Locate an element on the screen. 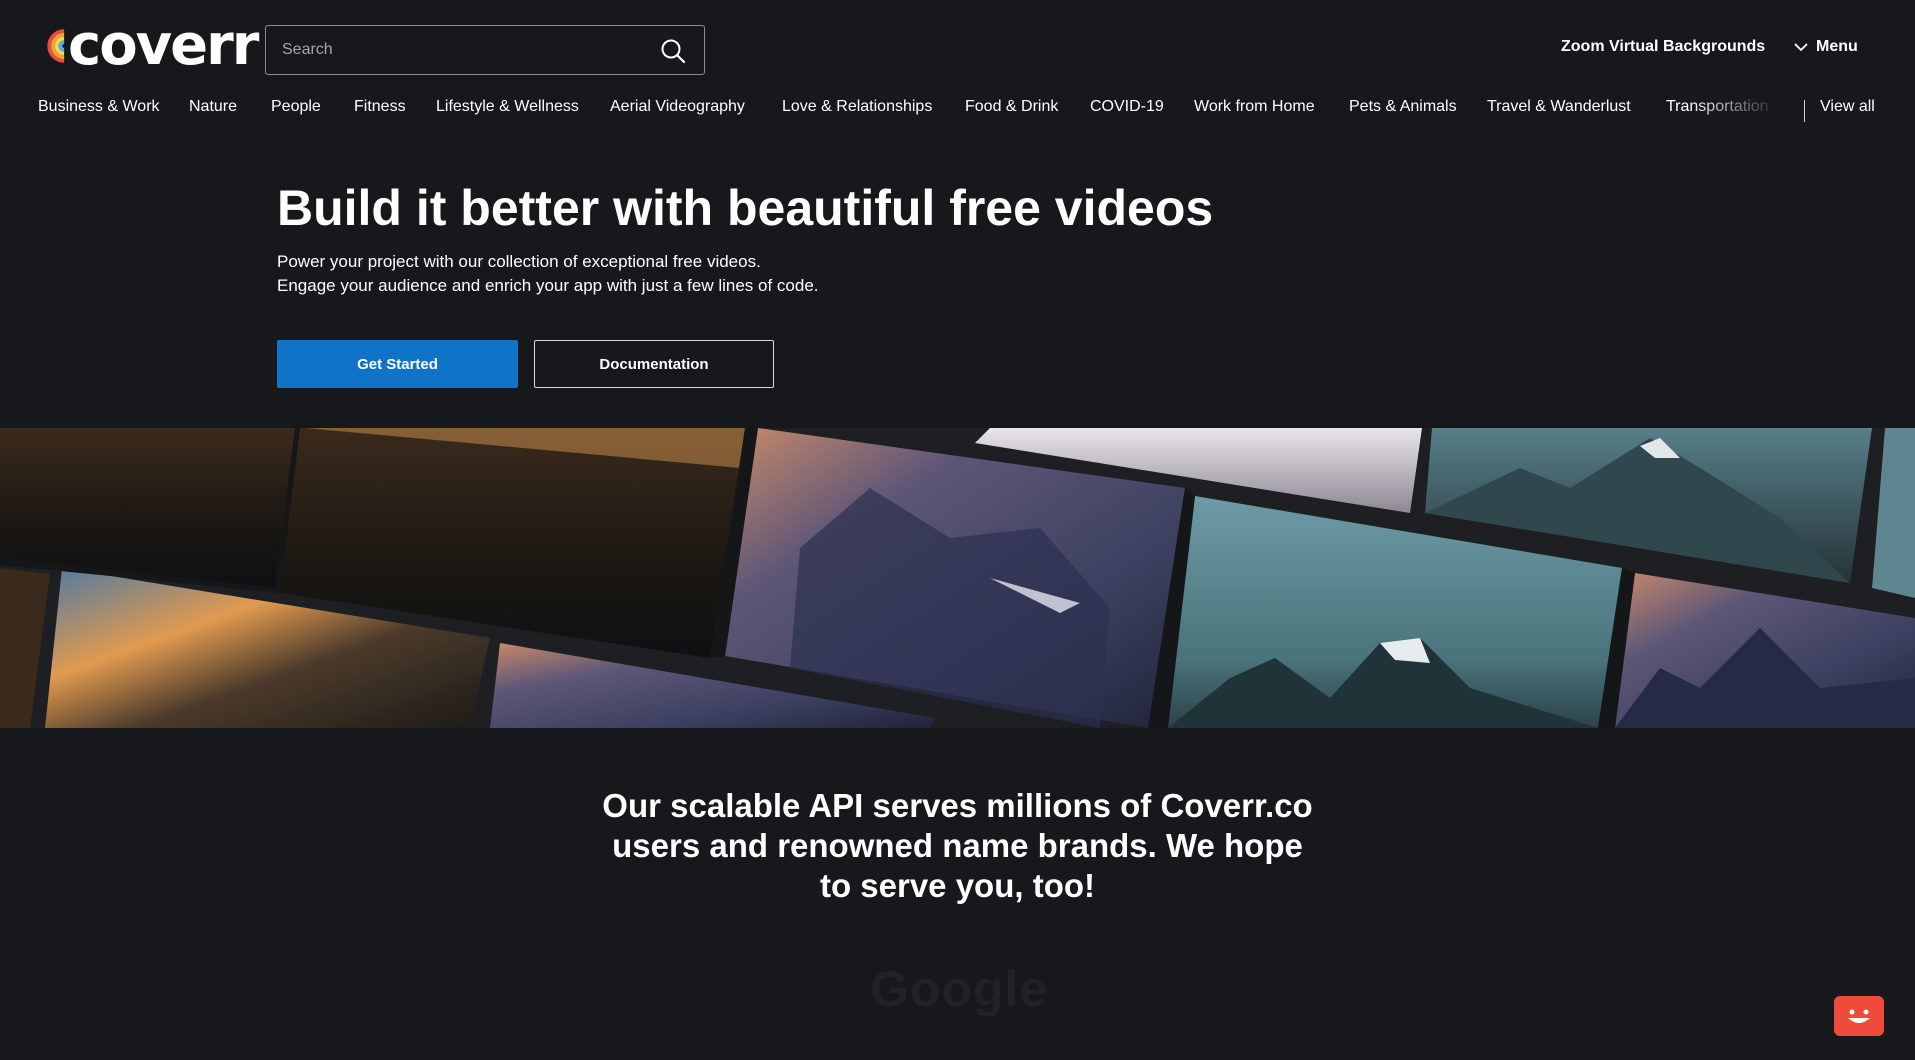 Image resolution: width=1915 pixels, height=1060 pixels. chat-face-icon is located at coordinates (1859, 1016).